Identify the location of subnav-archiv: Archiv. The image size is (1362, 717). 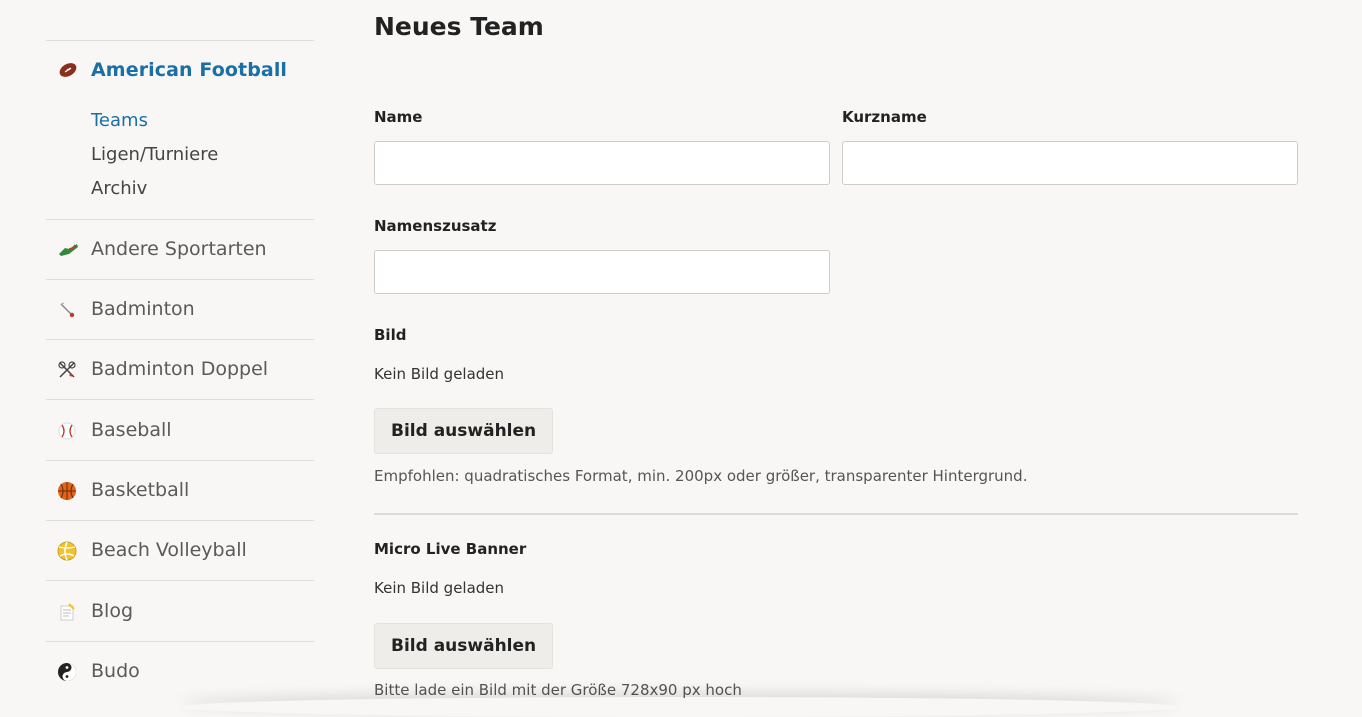
(154, 189).